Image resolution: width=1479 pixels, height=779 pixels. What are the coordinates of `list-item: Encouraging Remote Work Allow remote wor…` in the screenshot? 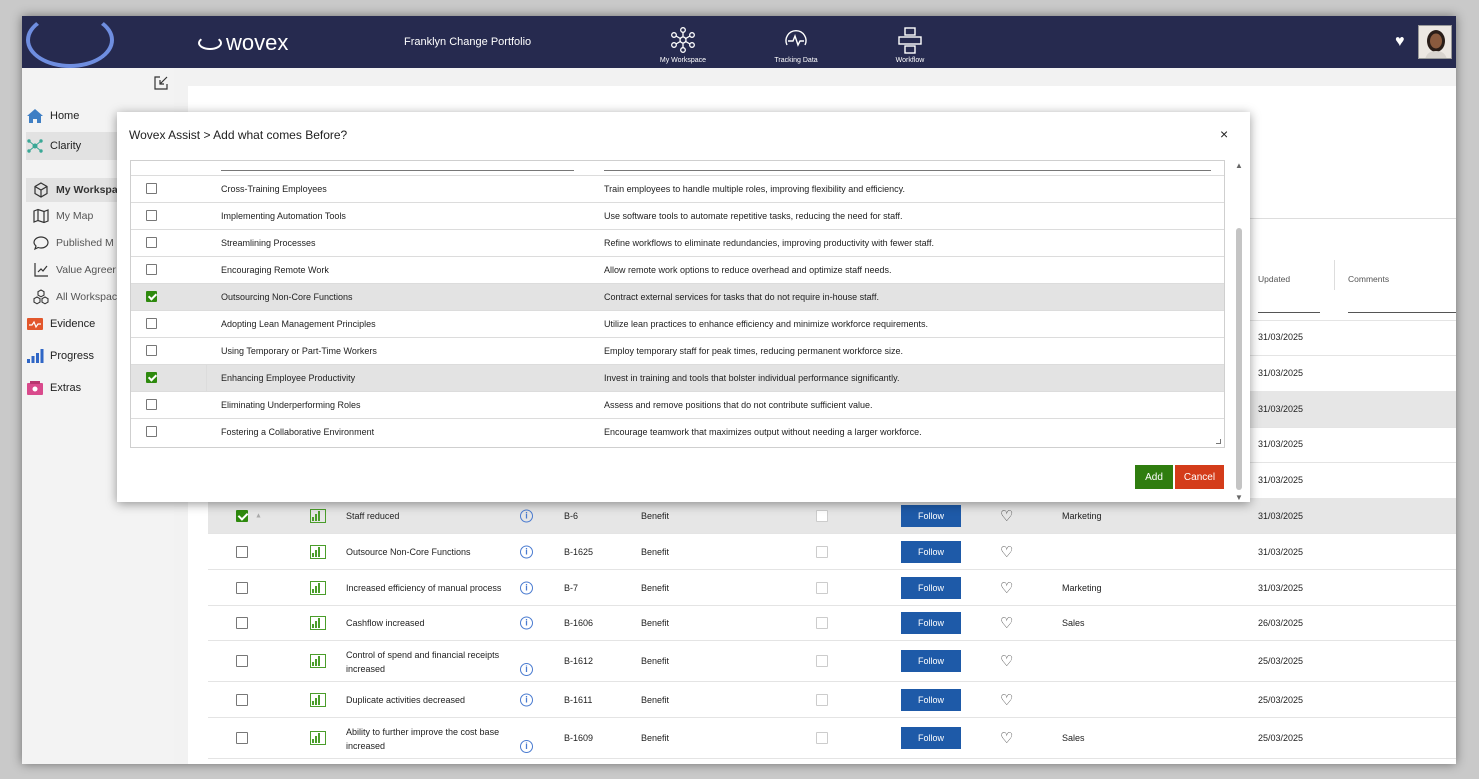 It's located at (677, 269).